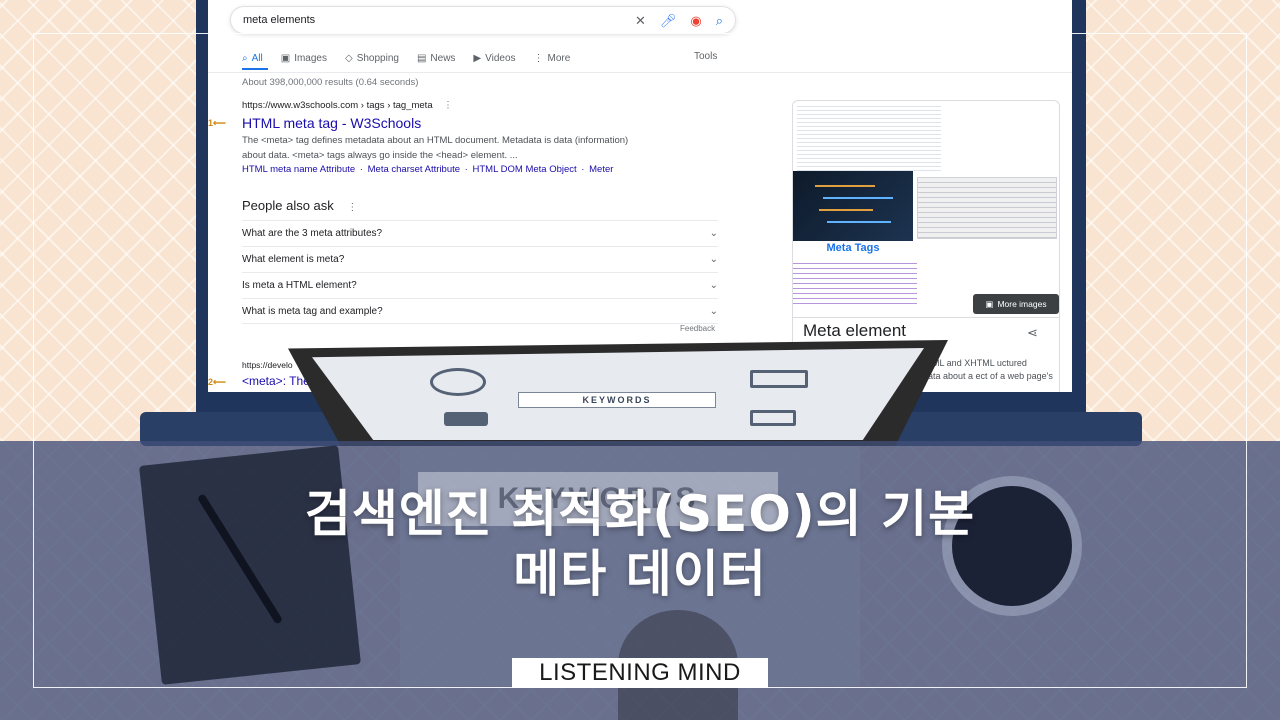  Describe the element at coordinates (853, 248) in the screenshot. I see `image-caption: Meta Tags` at that location.